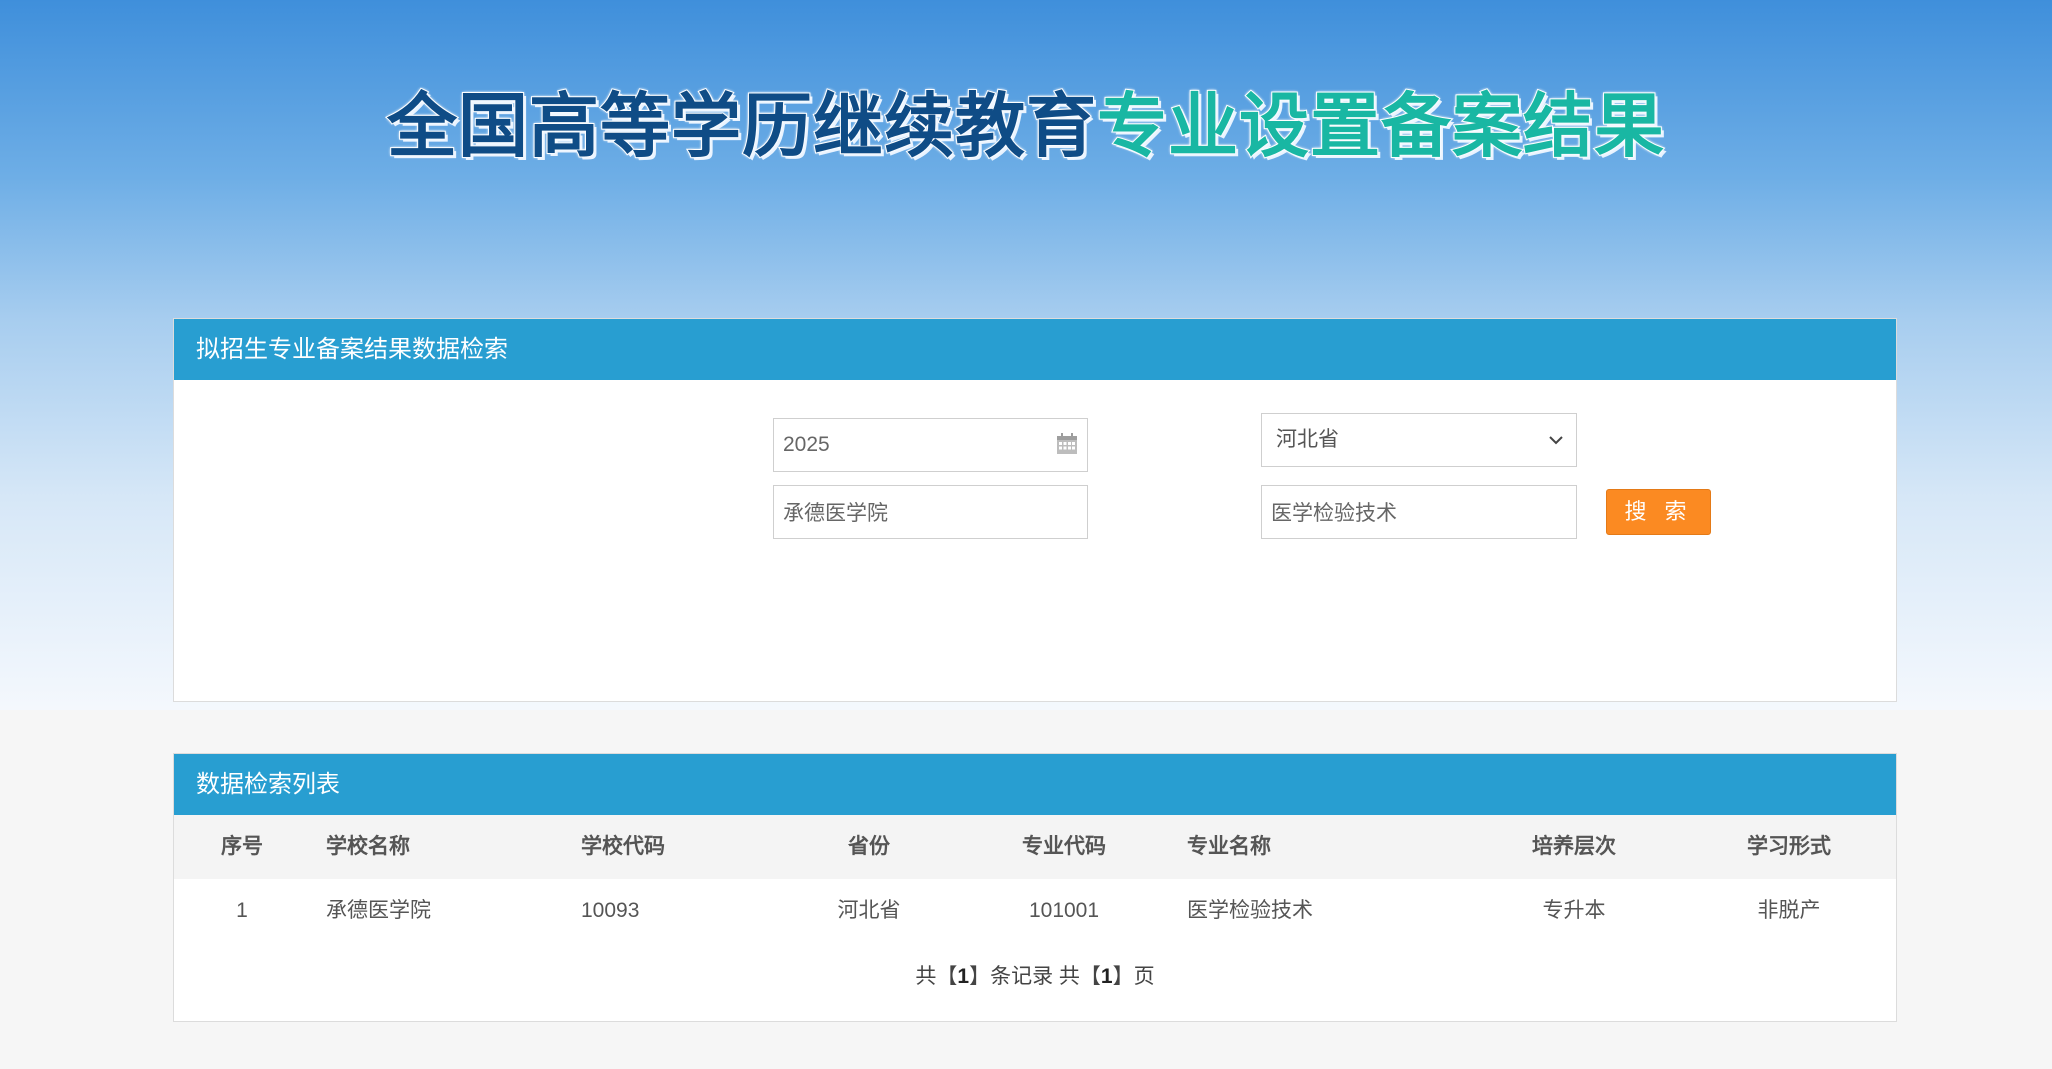 This screenshot has width=2052, height=1069. I want to click on banner-title-accent: 专业设置备案结果, so click(1380, 126).